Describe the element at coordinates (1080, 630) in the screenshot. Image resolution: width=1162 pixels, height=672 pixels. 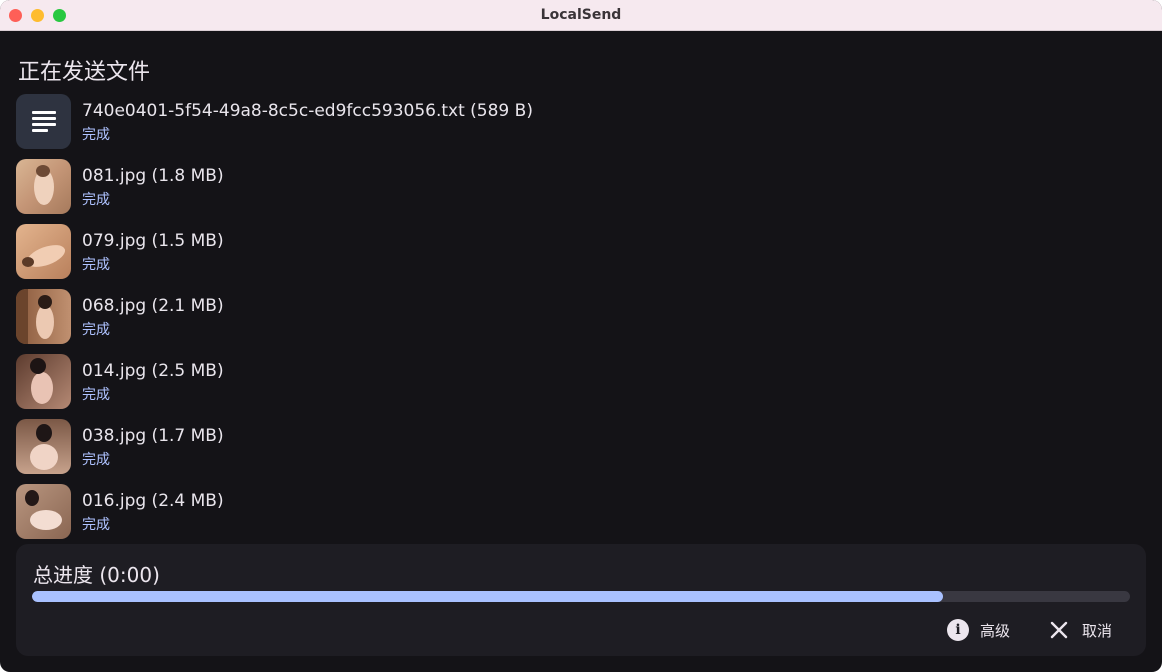
I see `cancel-button: 取消` at that location.